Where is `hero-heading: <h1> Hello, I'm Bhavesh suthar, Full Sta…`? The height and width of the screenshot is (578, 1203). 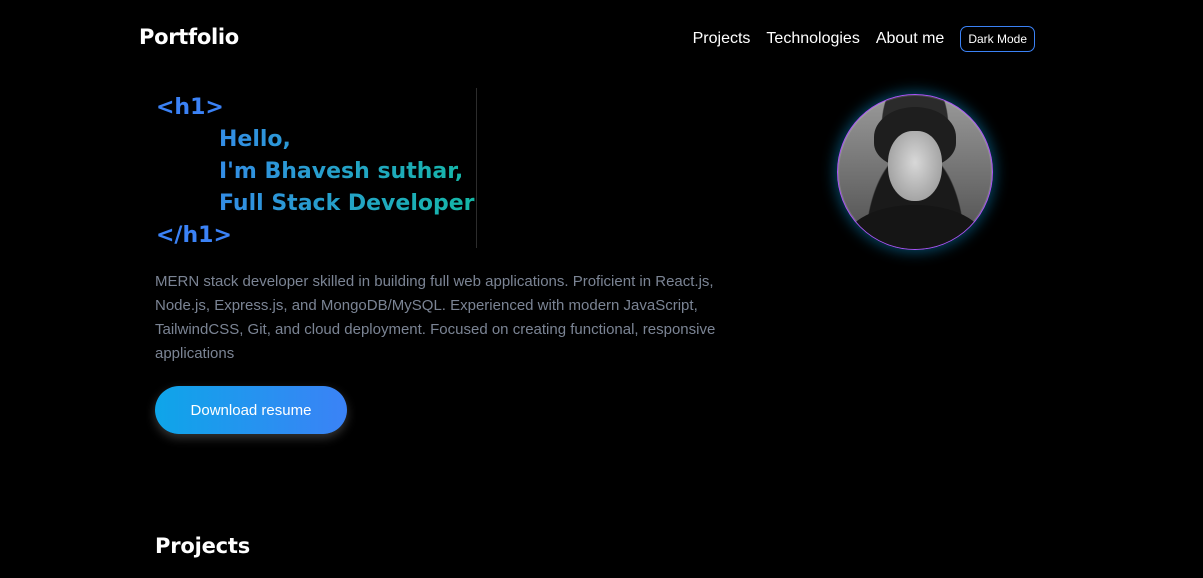
hero-heading: <h1> Hello, I'm Bhavesh suthar, Full Sta… is located at coordinates (315, 172).